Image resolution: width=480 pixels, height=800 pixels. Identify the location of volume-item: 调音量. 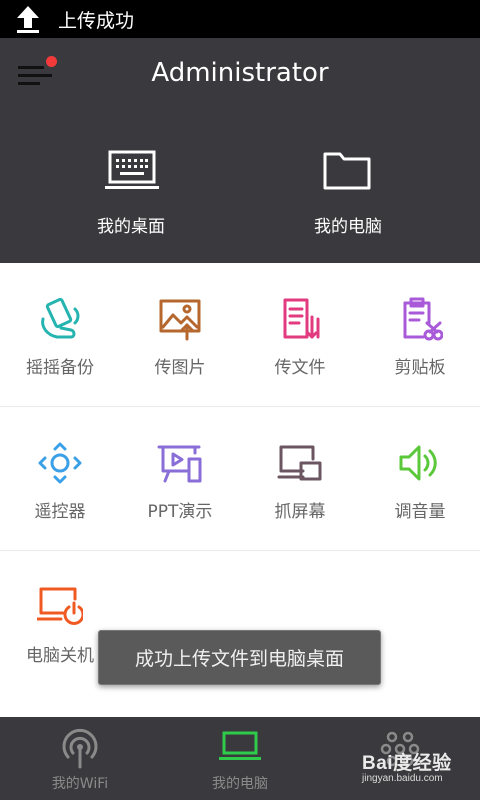
(420, 479).